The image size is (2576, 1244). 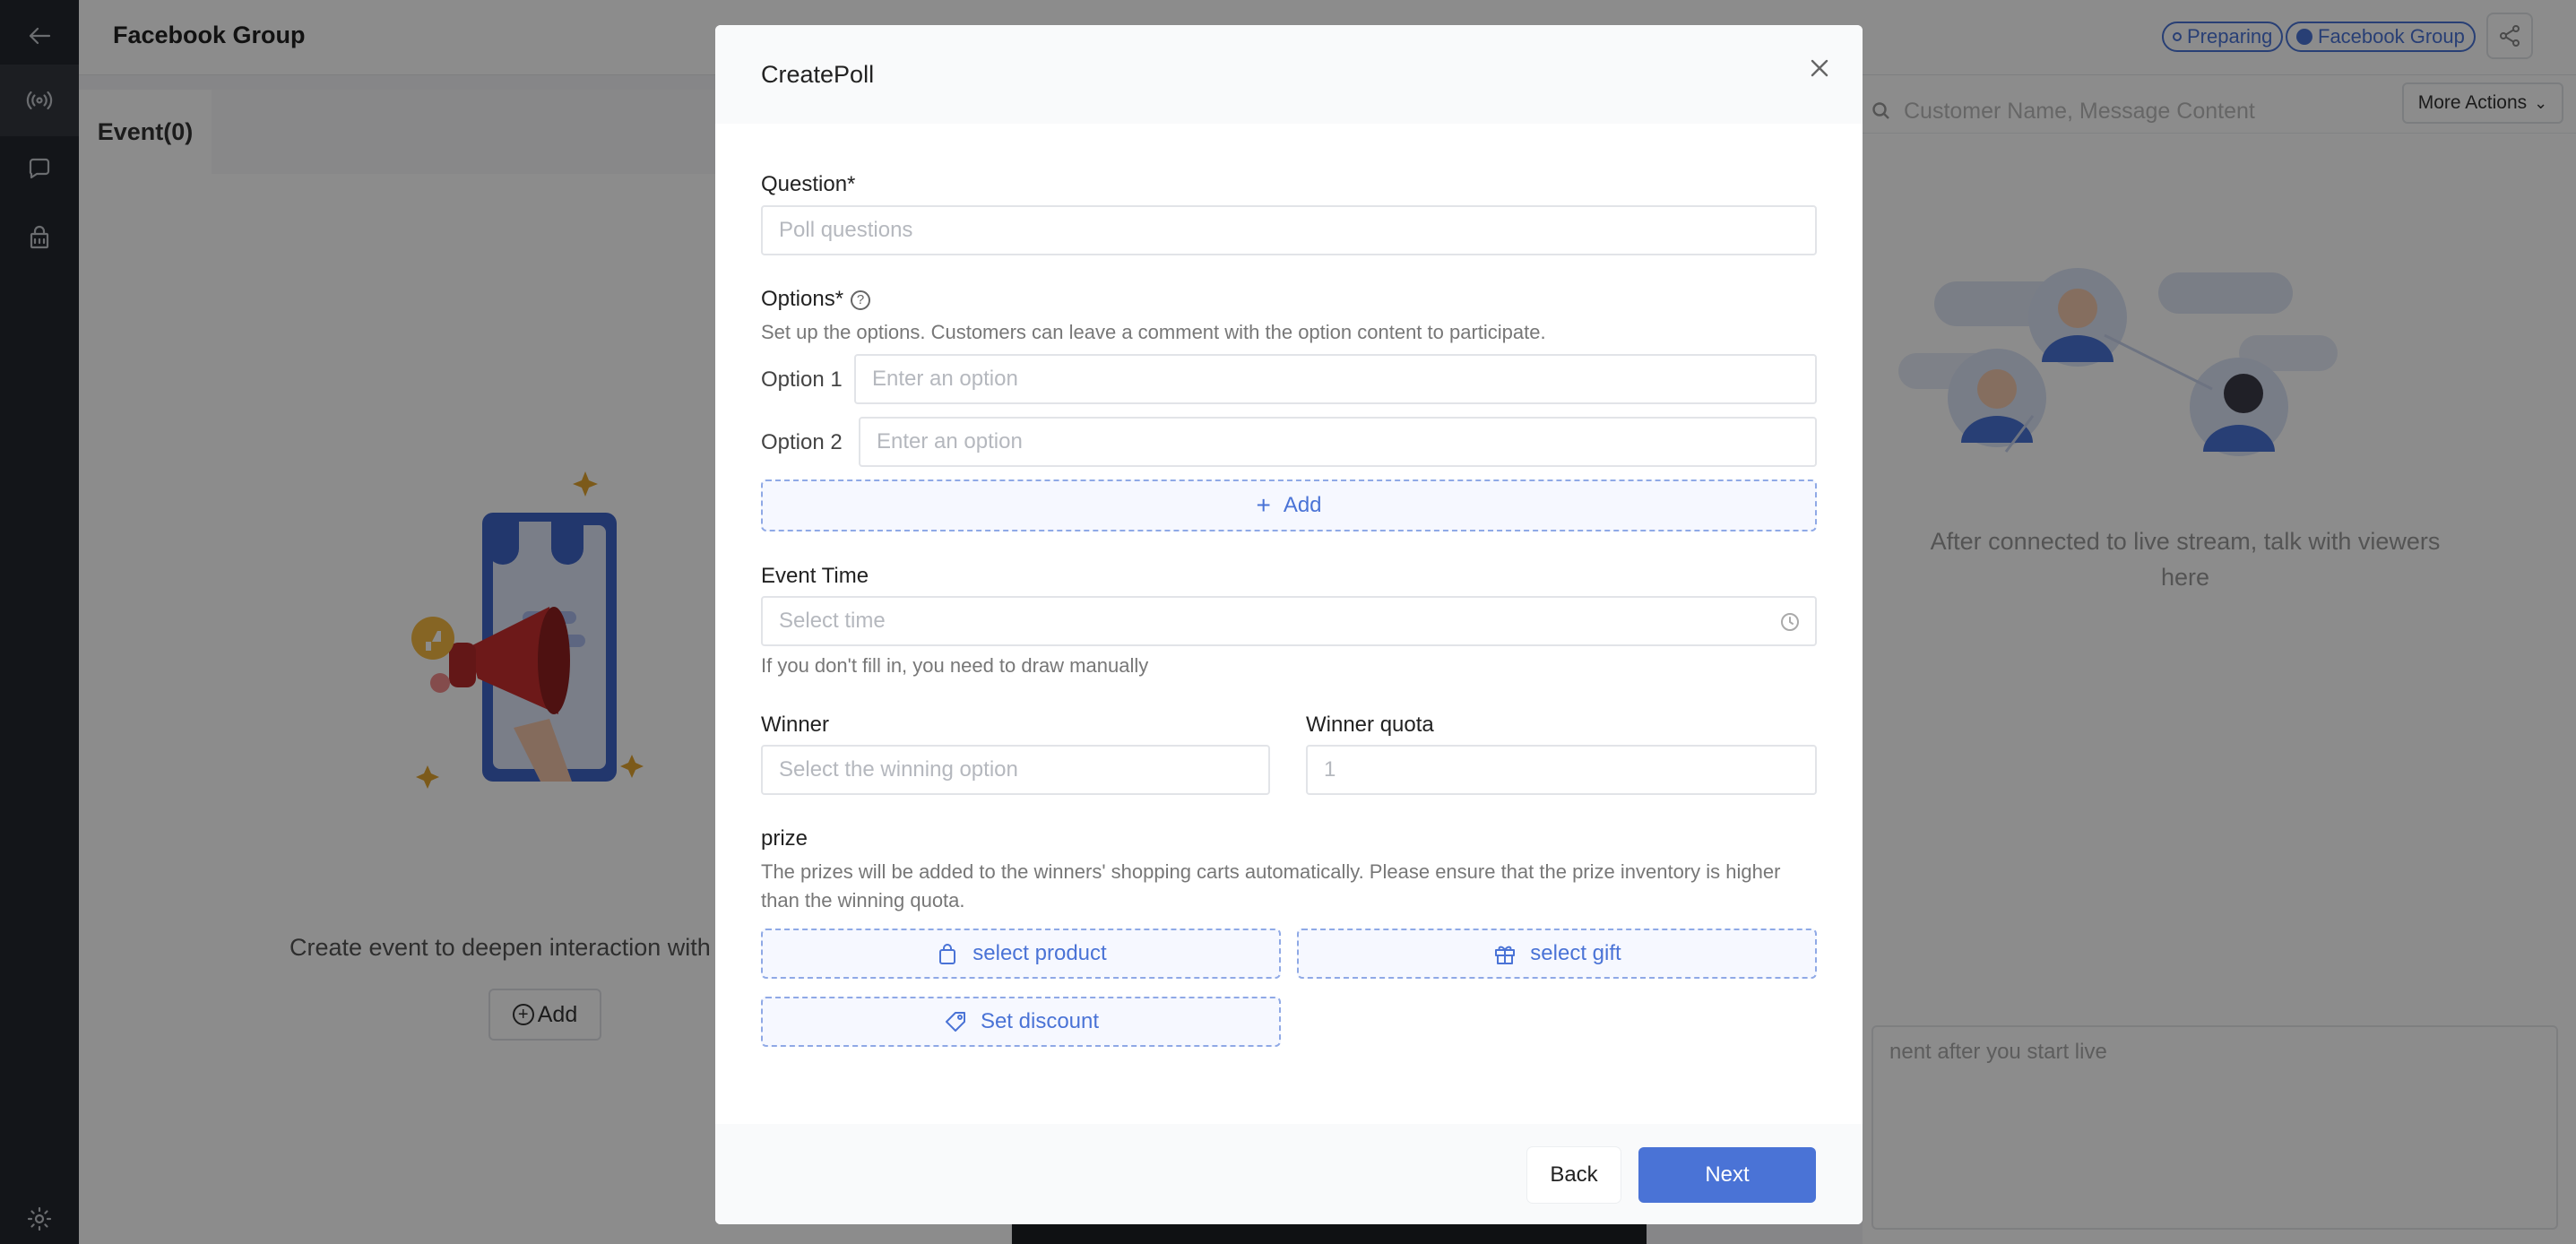 What do you see at coordinates (955, 1022) in the screenshot?
I see `discount-tag-icon` at bounding box center [955, 1022].